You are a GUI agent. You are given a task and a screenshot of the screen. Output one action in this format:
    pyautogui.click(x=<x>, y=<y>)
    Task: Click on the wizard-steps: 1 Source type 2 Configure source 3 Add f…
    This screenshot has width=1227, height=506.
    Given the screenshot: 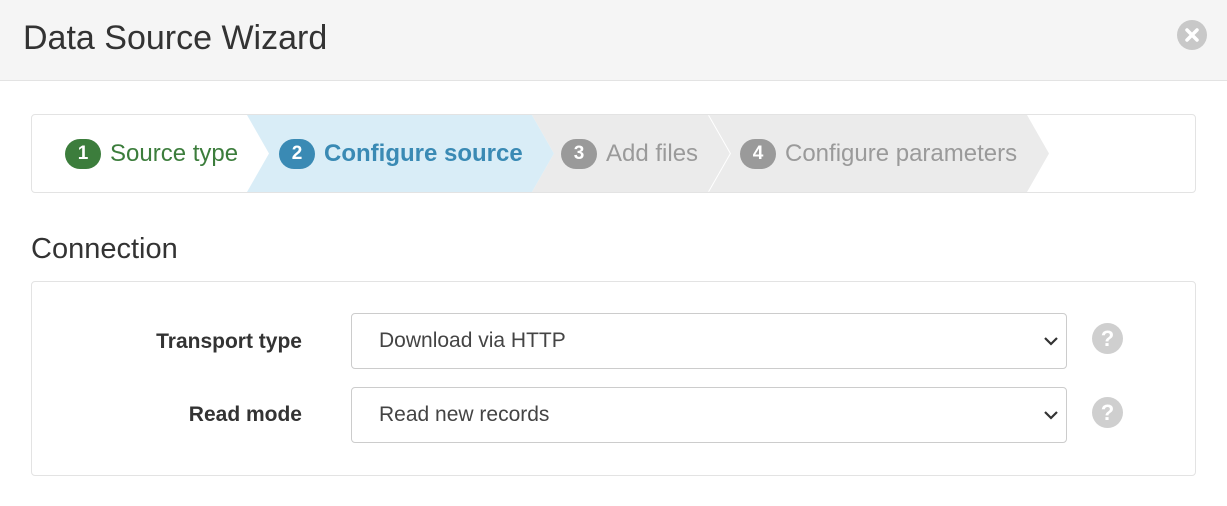 What is the action you would take?
    pyautogui.click(x=613, y=153)
    